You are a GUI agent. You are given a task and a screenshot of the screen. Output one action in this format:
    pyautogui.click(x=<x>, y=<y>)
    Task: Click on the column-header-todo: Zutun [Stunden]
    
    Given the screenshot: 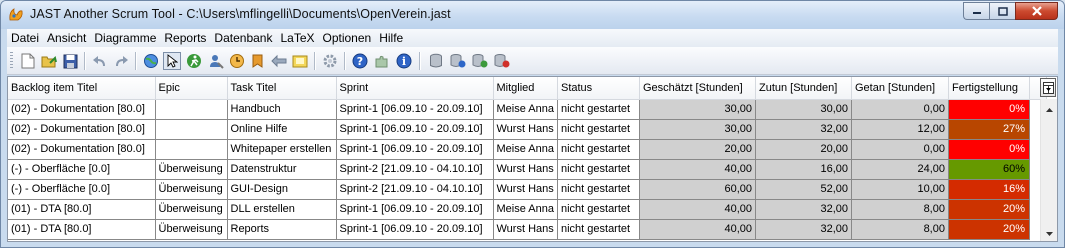 What is the action you would take?
    pyautogui.click(x=803, y=88)
    